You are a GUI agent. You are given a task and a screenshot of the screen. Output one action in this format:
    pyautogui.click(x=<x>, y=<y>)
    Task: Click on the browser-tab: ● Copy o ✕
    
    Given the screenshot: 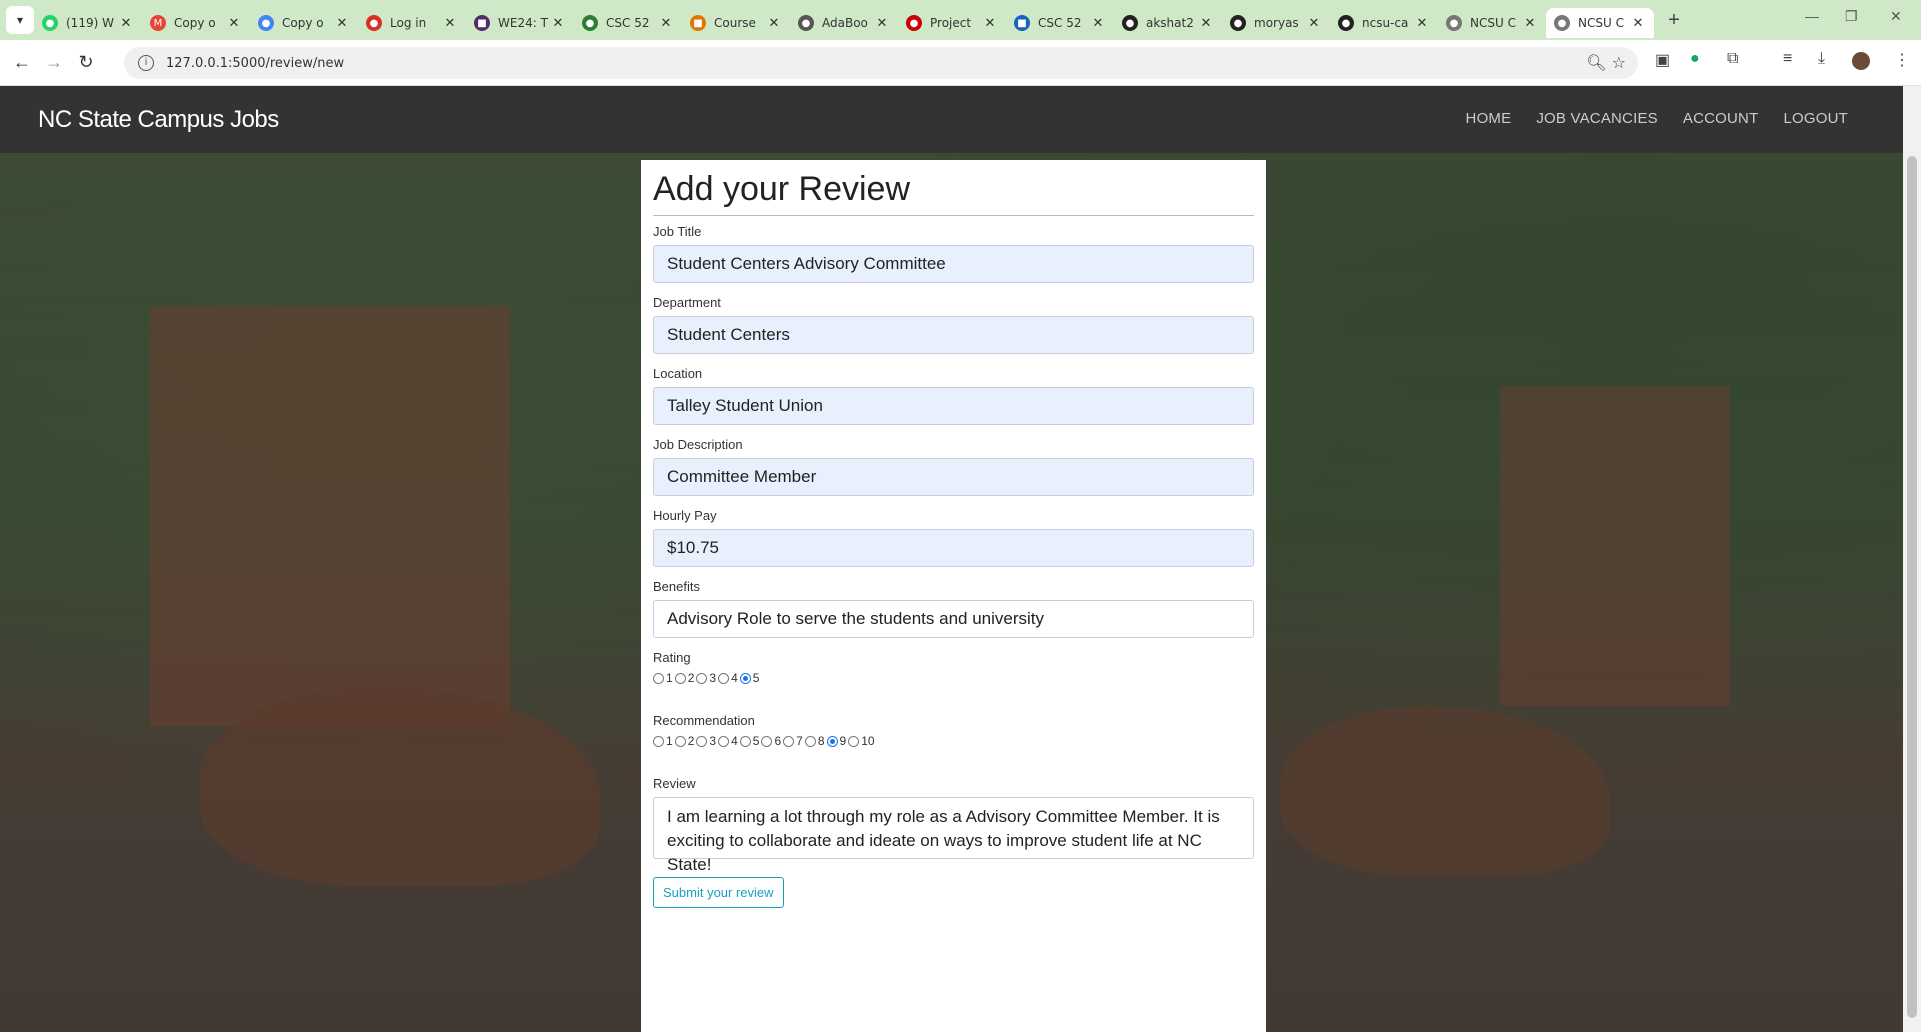 What is the action you would take?
    pyautogui.click(x=304, y=23)
    